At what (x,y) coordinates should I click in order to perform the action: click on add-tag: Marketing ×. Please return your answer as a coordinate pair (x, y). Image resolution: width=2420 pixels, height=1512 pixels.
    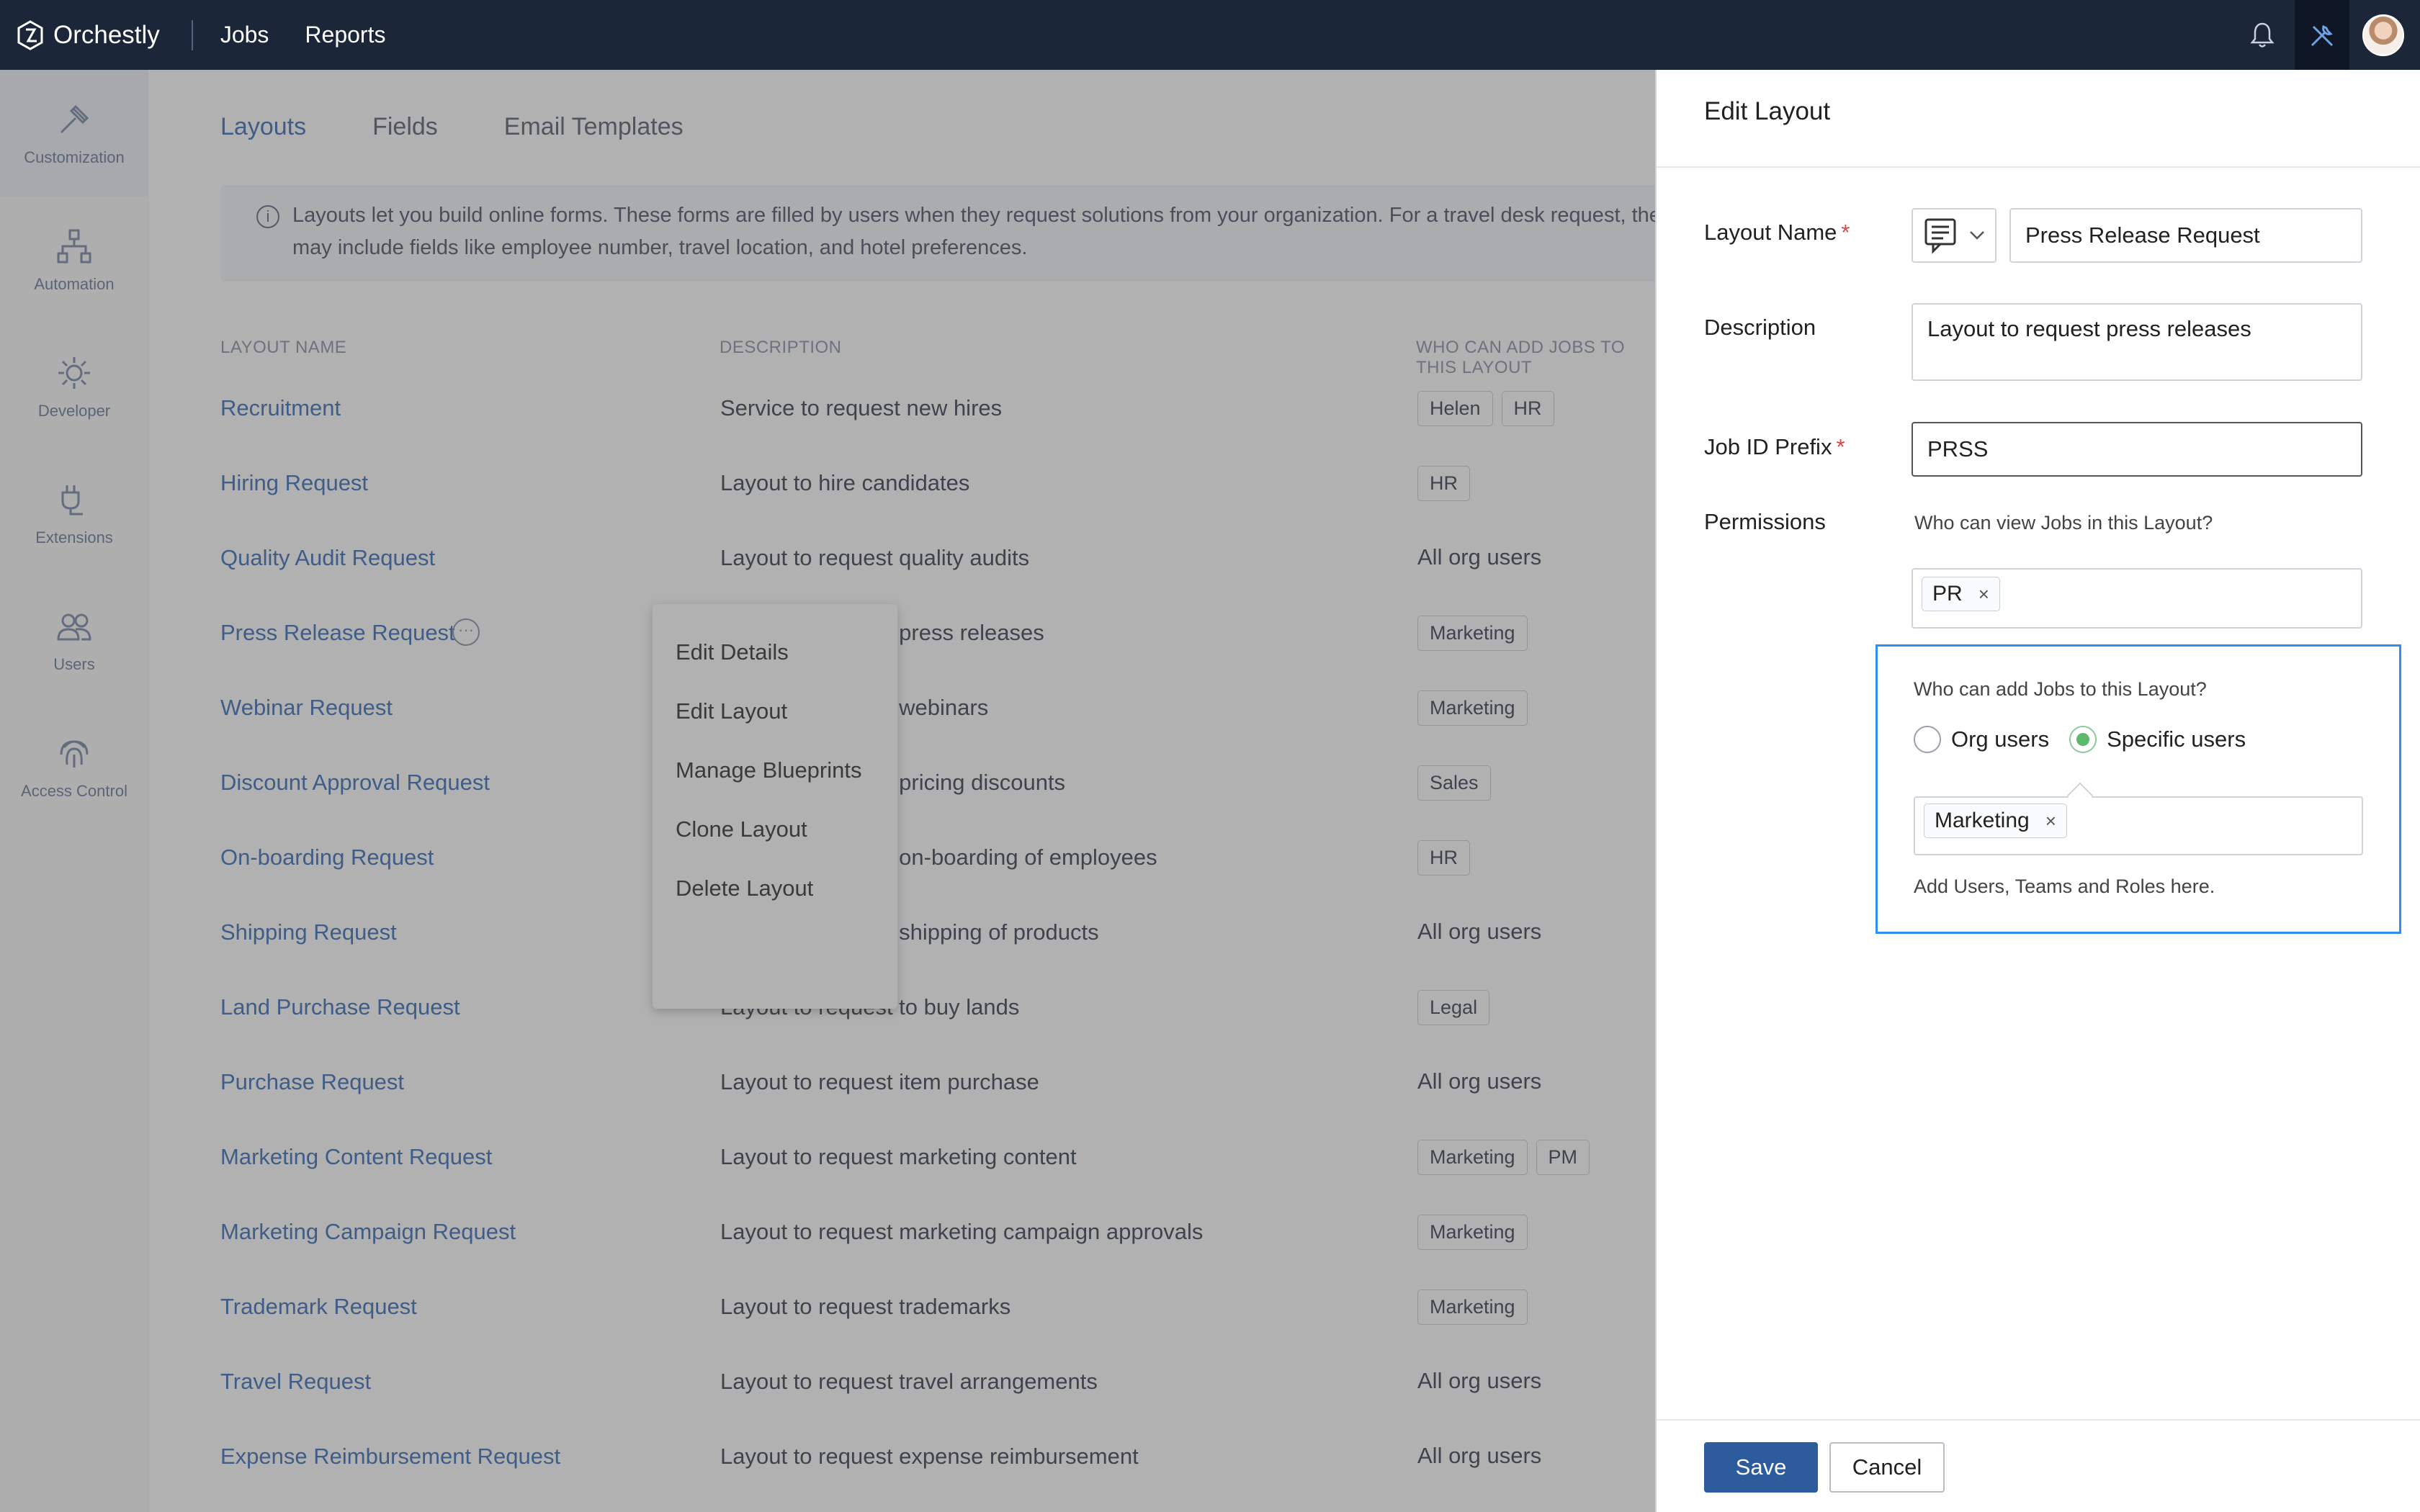
    Looking at the image, I should click on (1995, 821).